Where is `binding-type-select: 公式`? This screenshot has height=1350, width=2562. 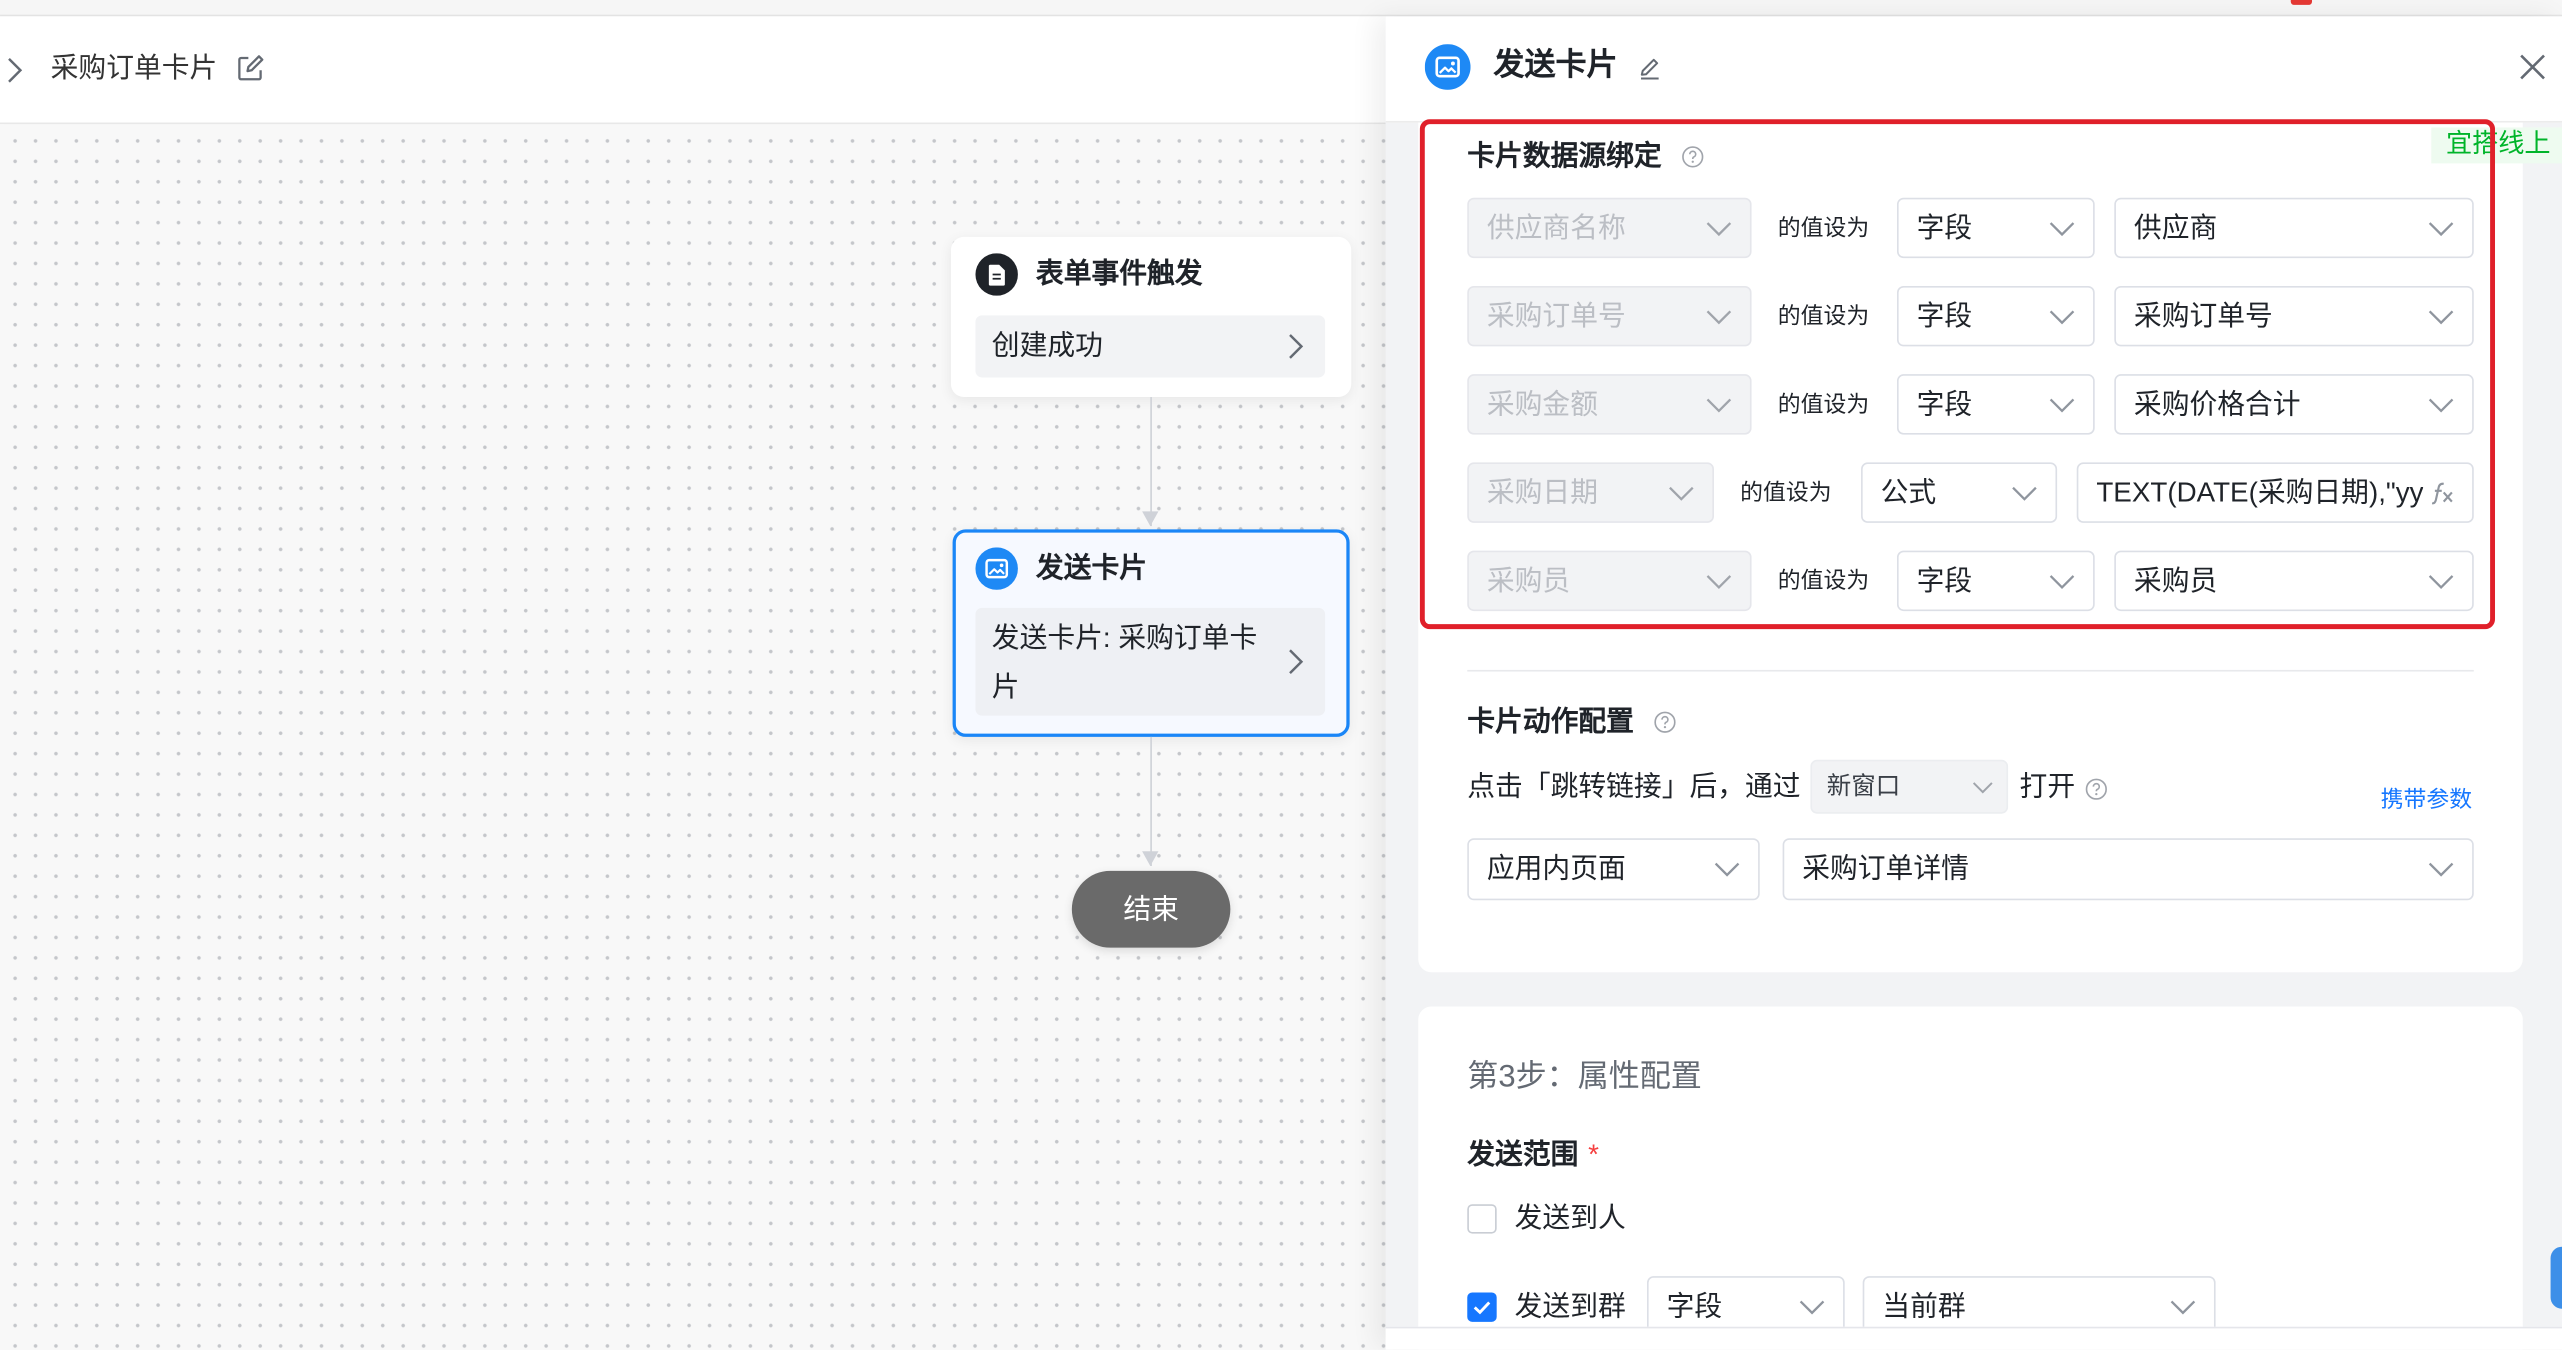 binding-type-select: 公式 is located at coordinates (1959, 492).